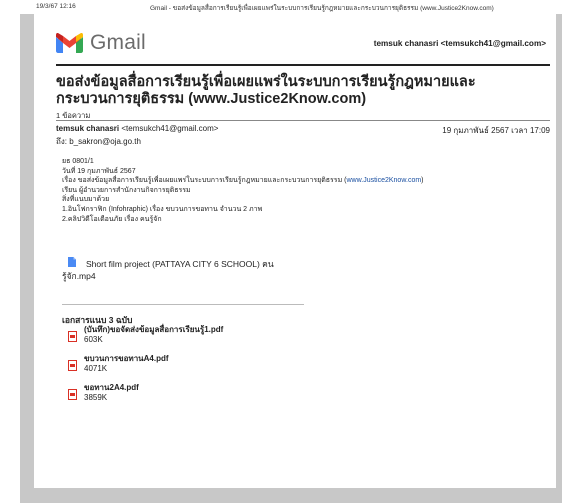  Describe the element at coordinates (422, 181) in the screenshot. I see `body-subject-suffix: )` at that location.